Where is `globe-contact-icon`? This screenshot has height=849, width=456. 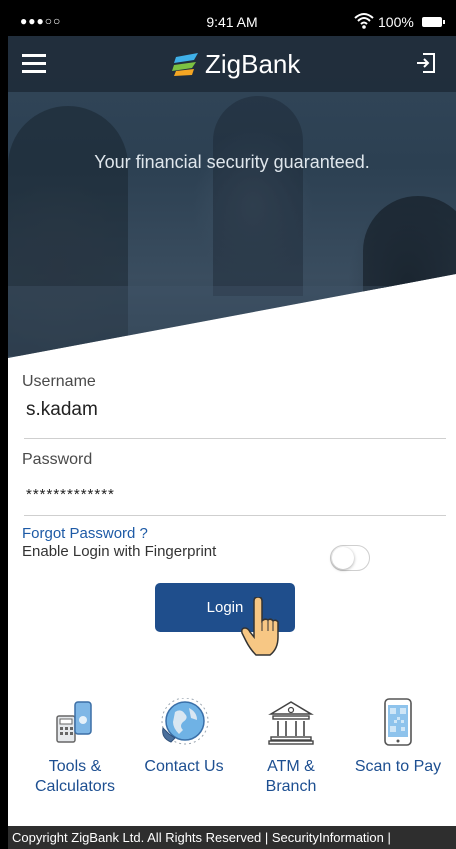 globe-contact-icon is located at coordinates (185, 721).